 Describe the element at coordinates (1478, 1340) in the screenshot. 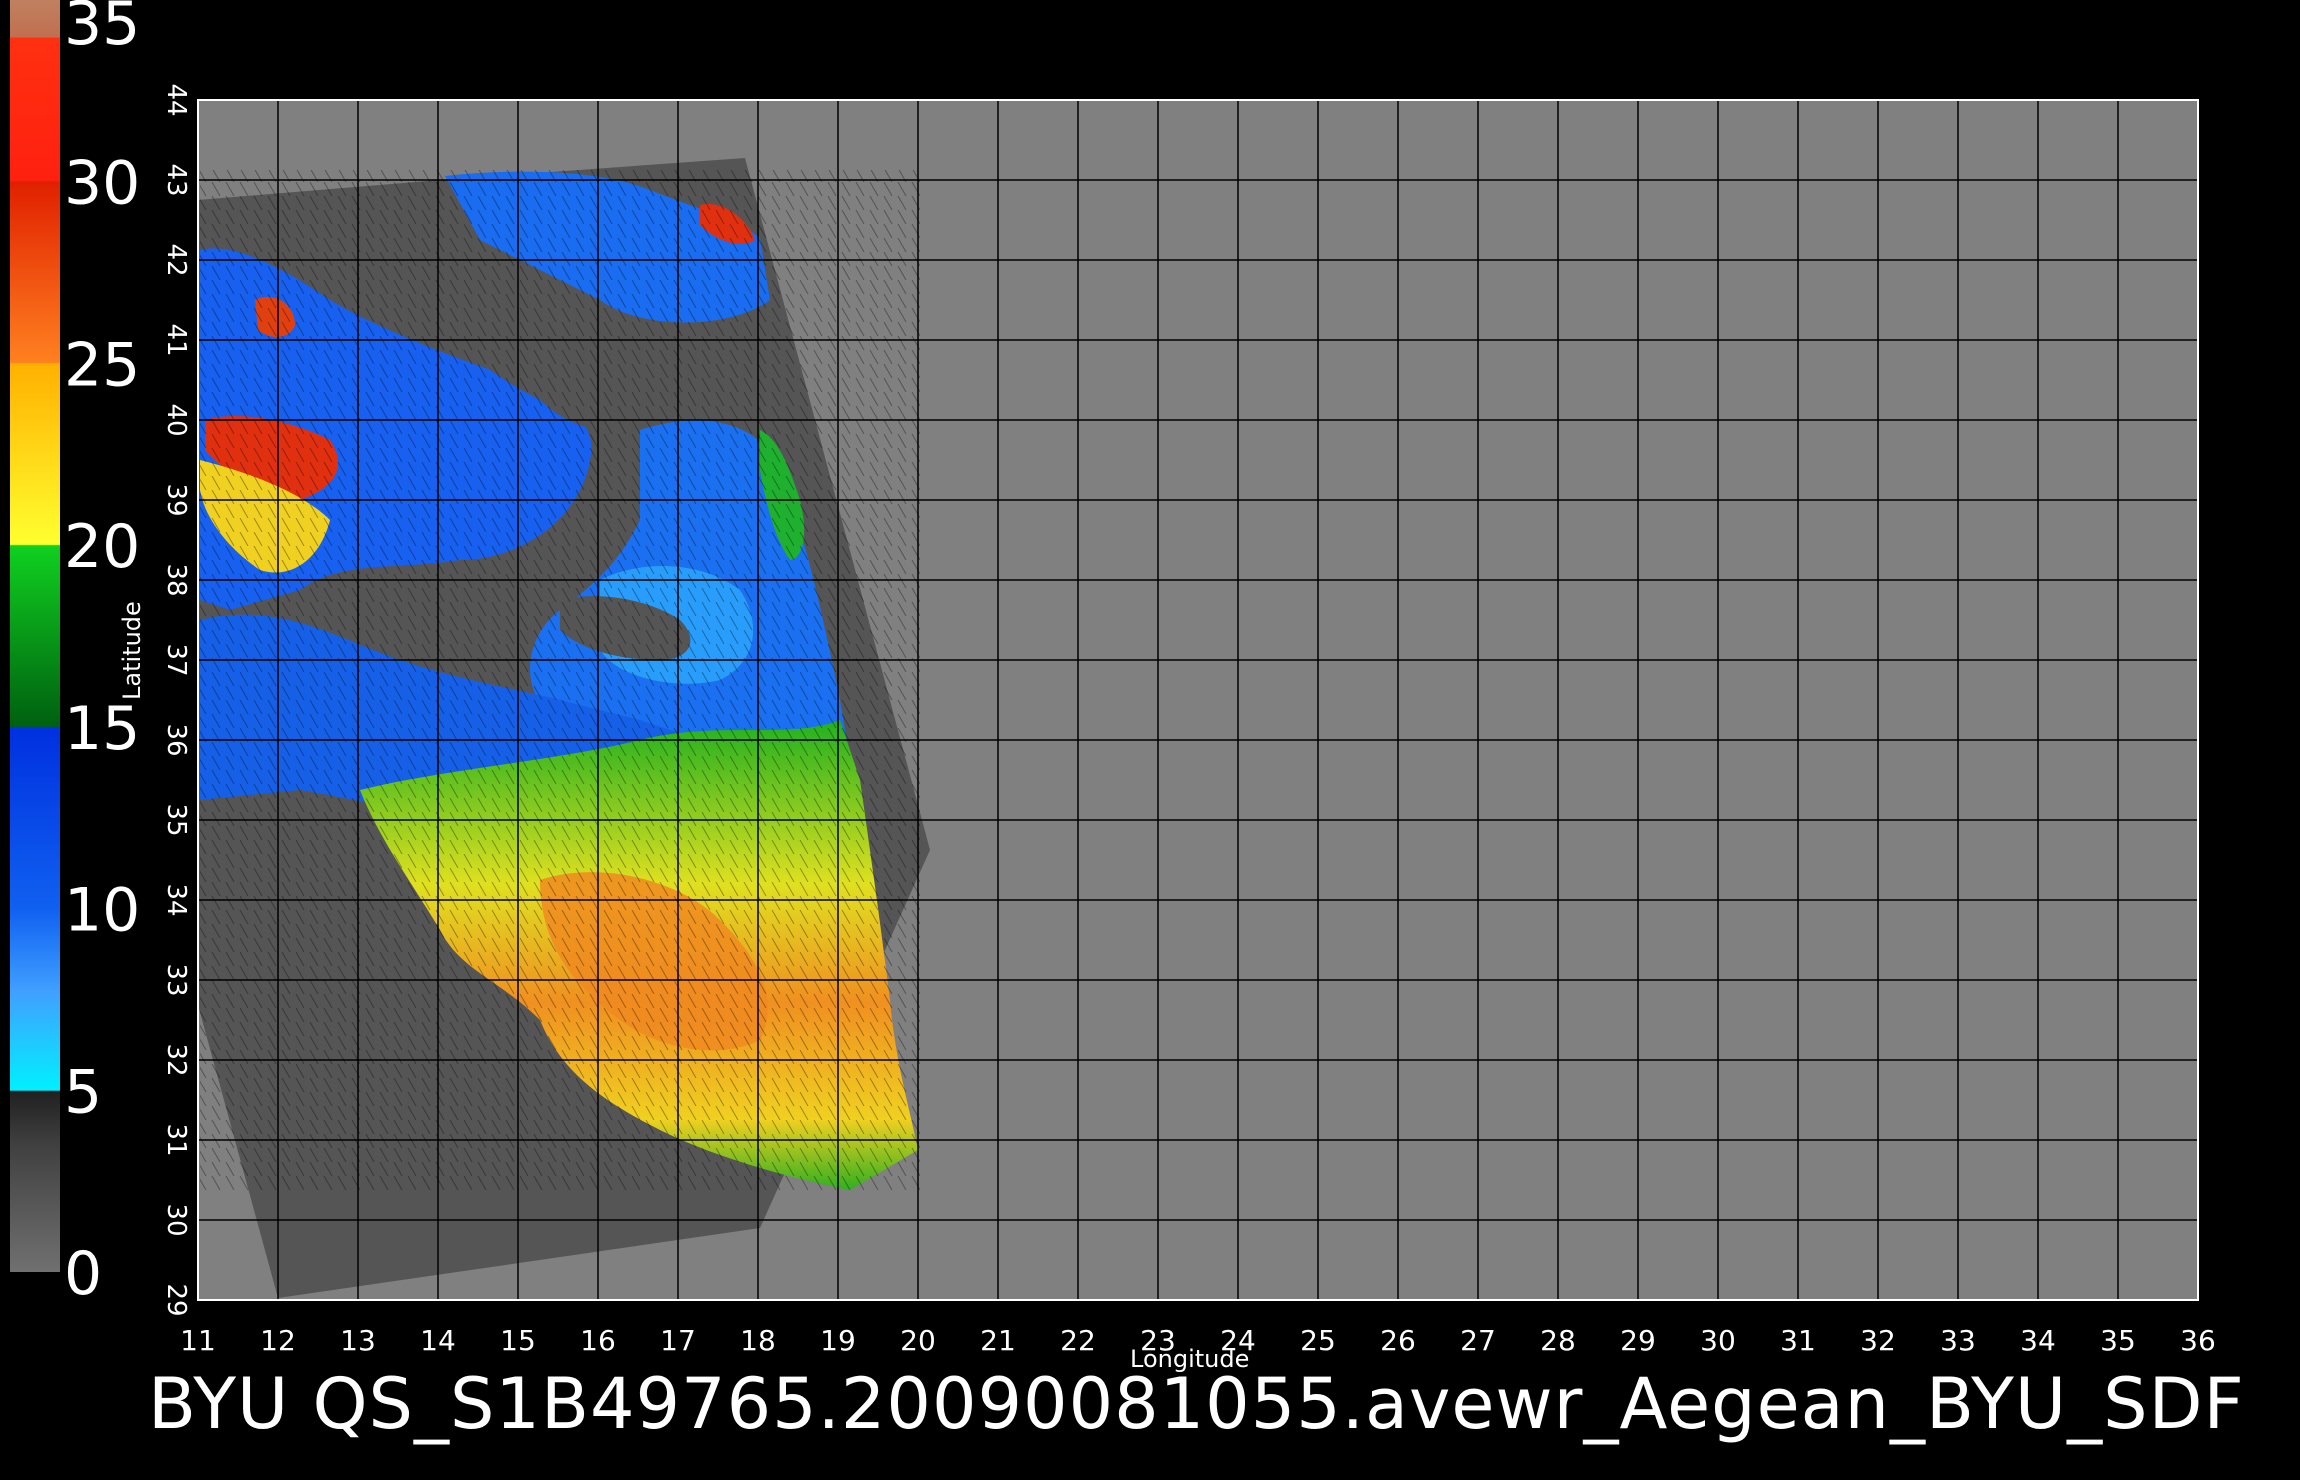

I see `longitude-tick: 27` at that location.